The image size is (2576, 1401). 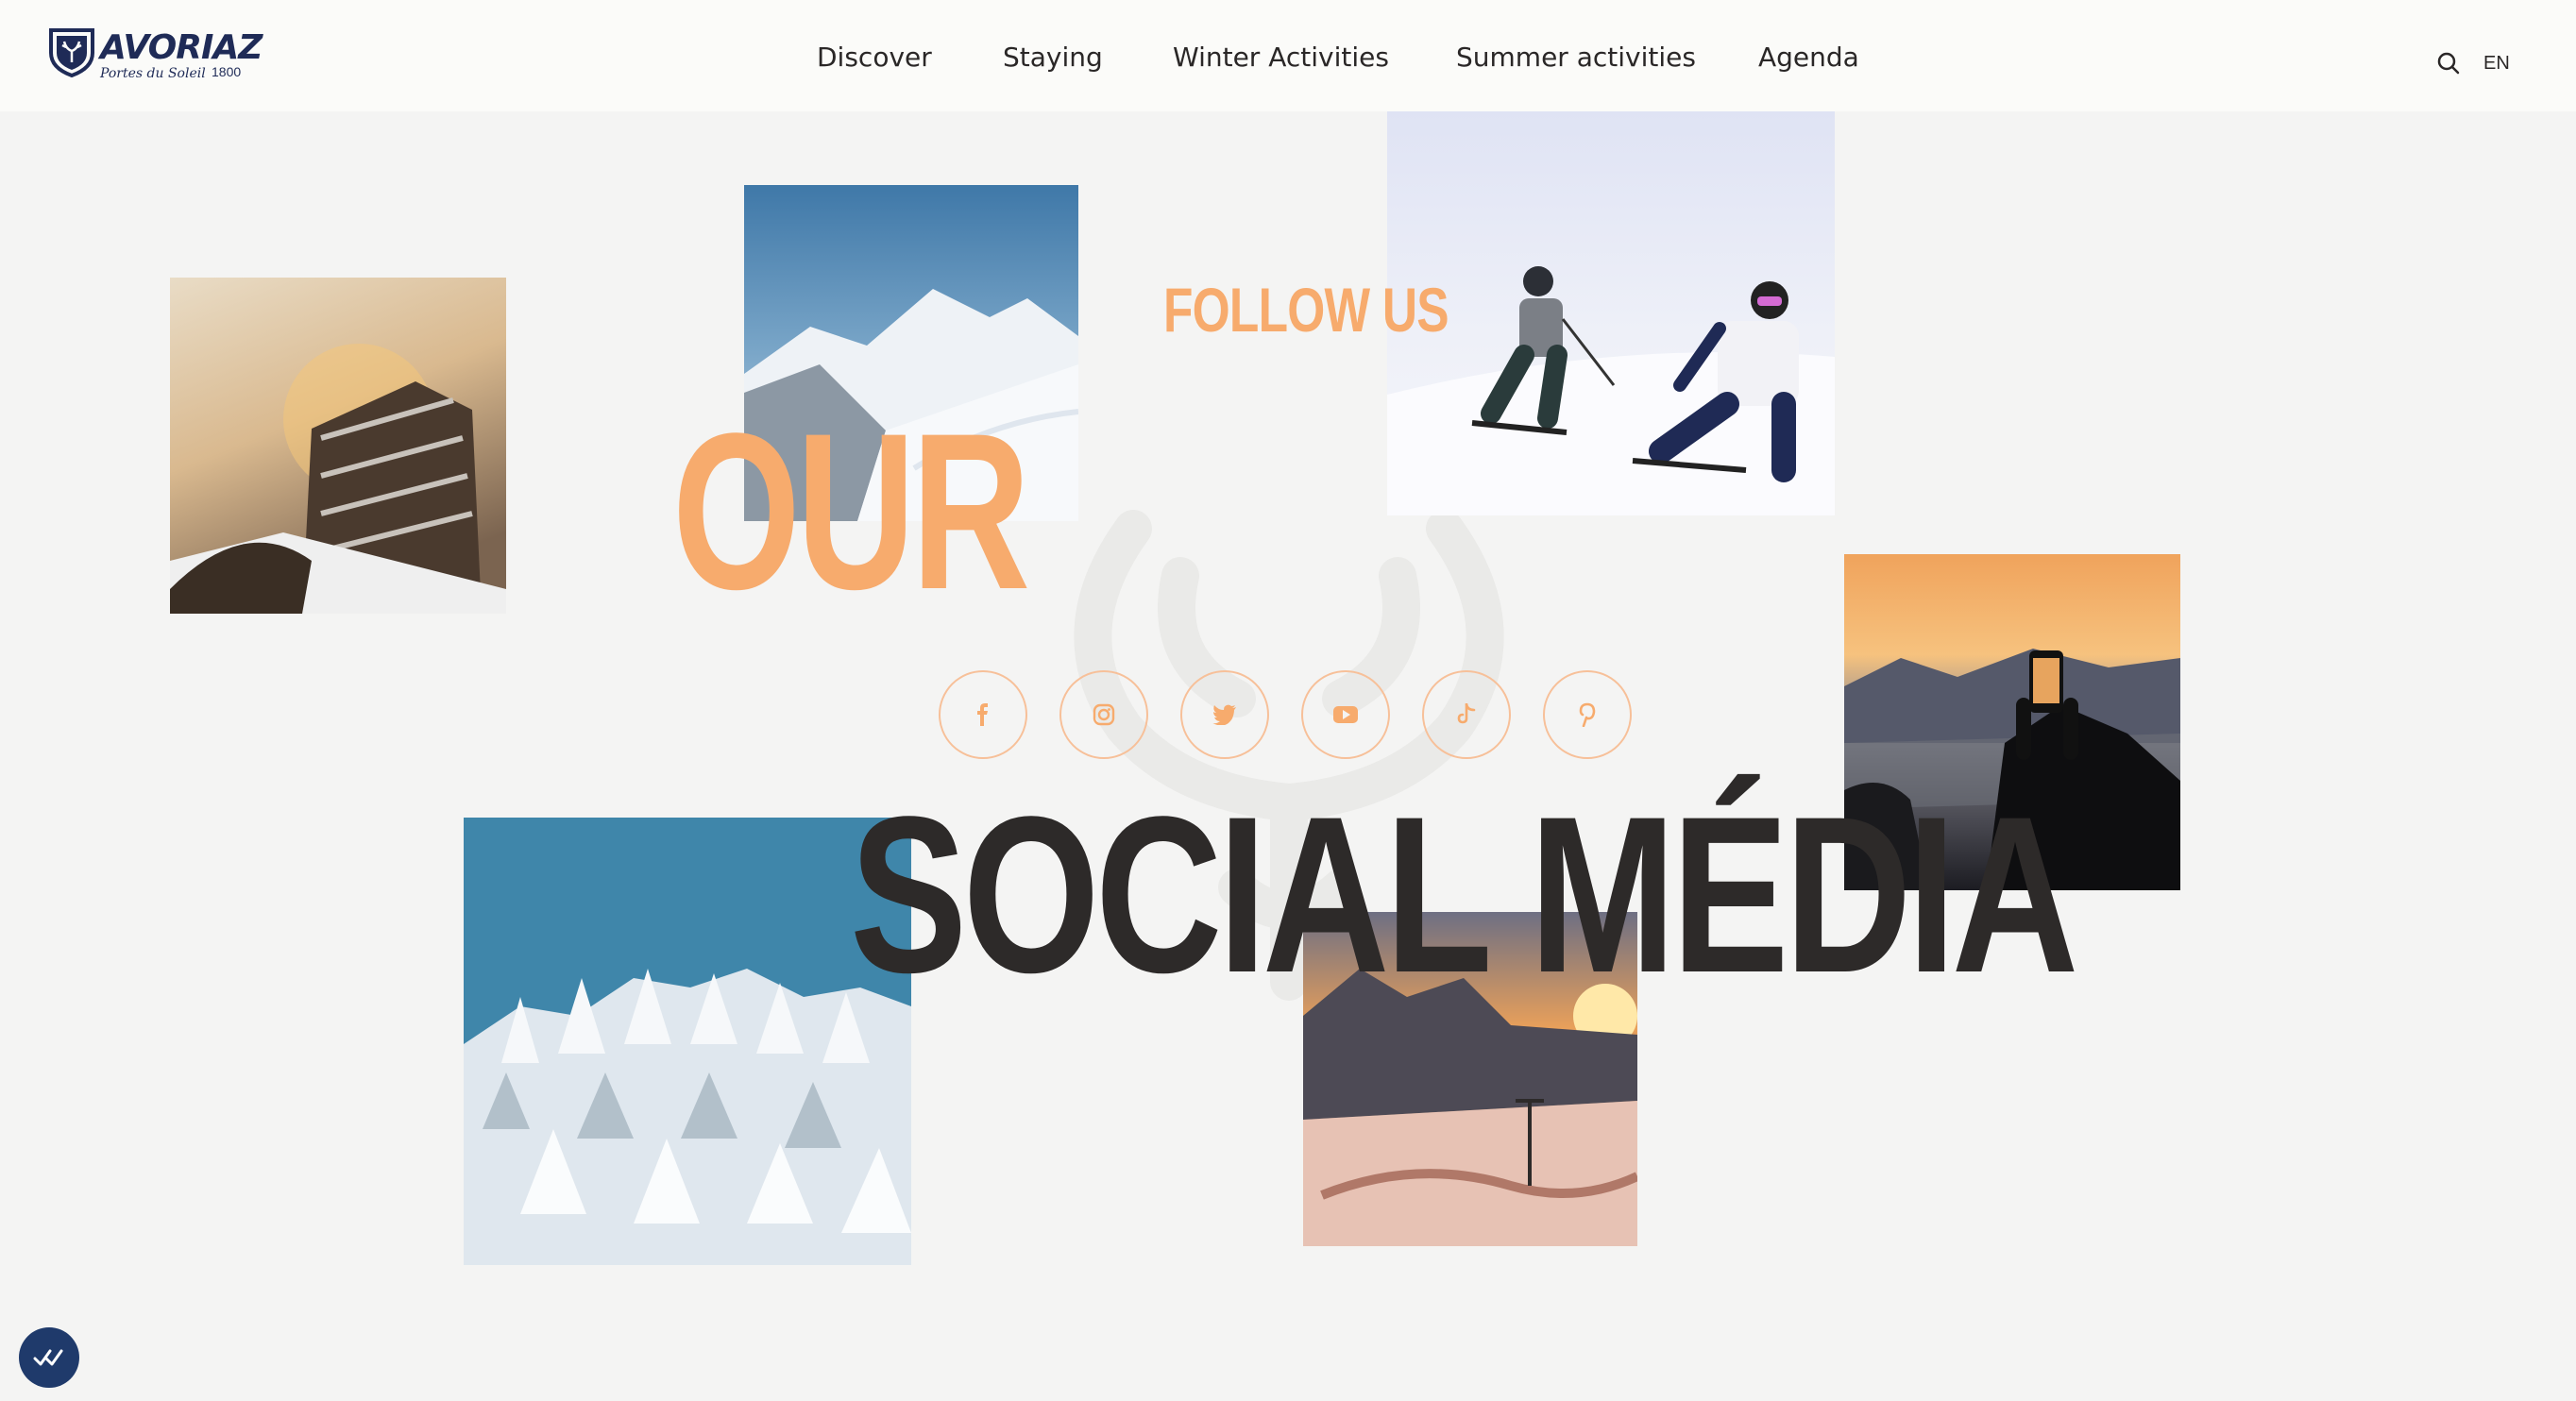 I want to click on title-social-media: SOCIAL MÉDIA, so click(x=1464, y=895).